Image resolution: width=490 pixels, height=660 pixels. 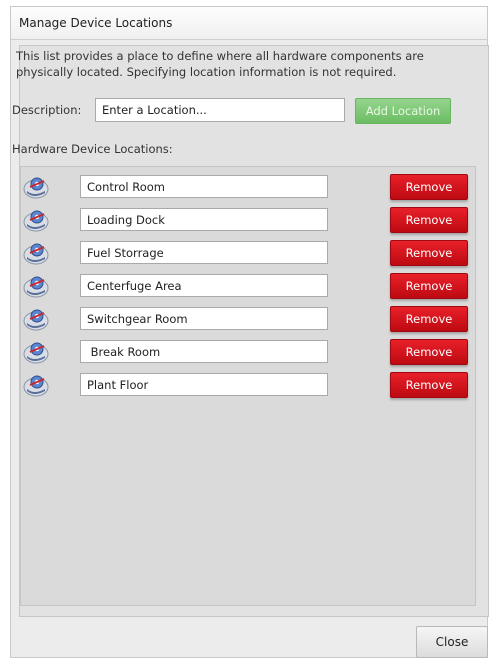 What do you see at coordinates (249, 23) in the screenshot?
I see `dialog-titlebar: Manage Device Locations` at bounding box center [249, 23].